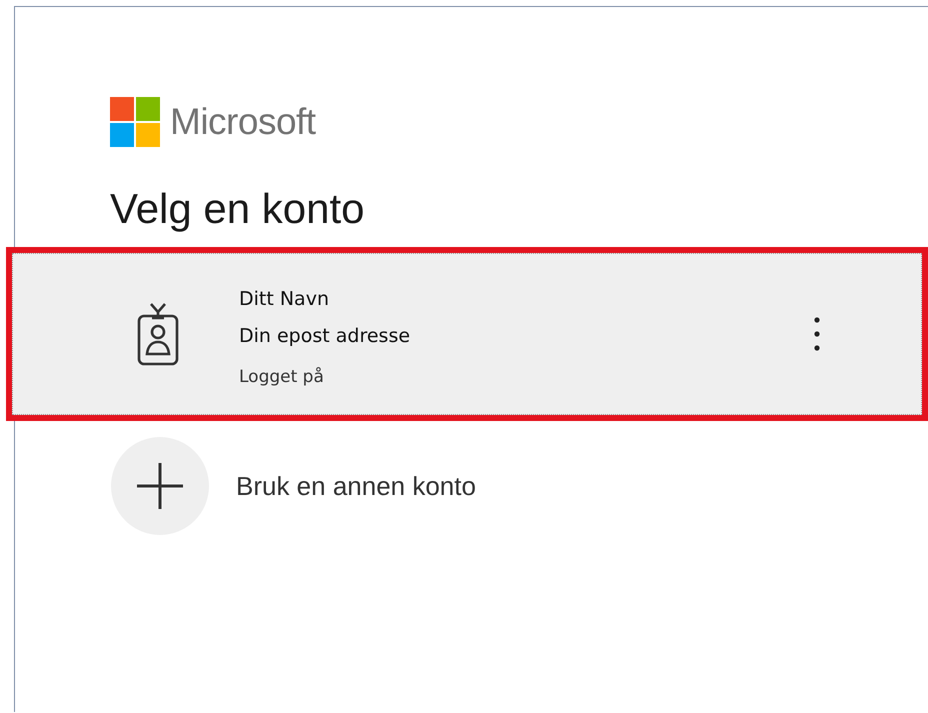 The height and width of the screenshot is (713, 928). I want to click on account-email: Din epost adresse, so click(324, 336).